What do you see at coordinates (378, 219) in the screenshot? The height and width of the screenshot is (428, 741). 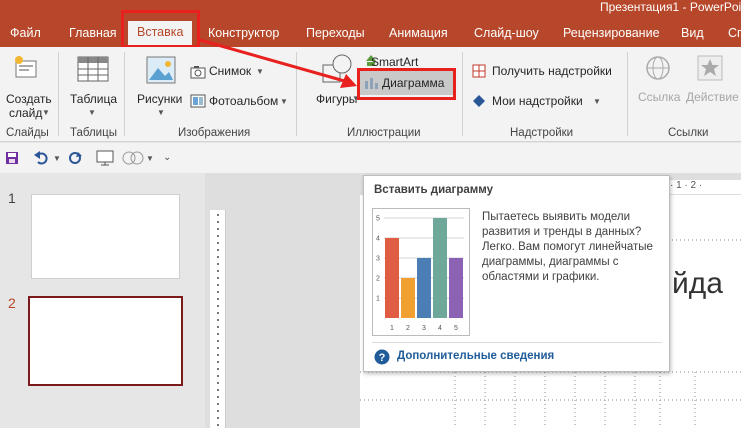 I see `chart-y-tick-label: 5` at bounding box center [378, 219].